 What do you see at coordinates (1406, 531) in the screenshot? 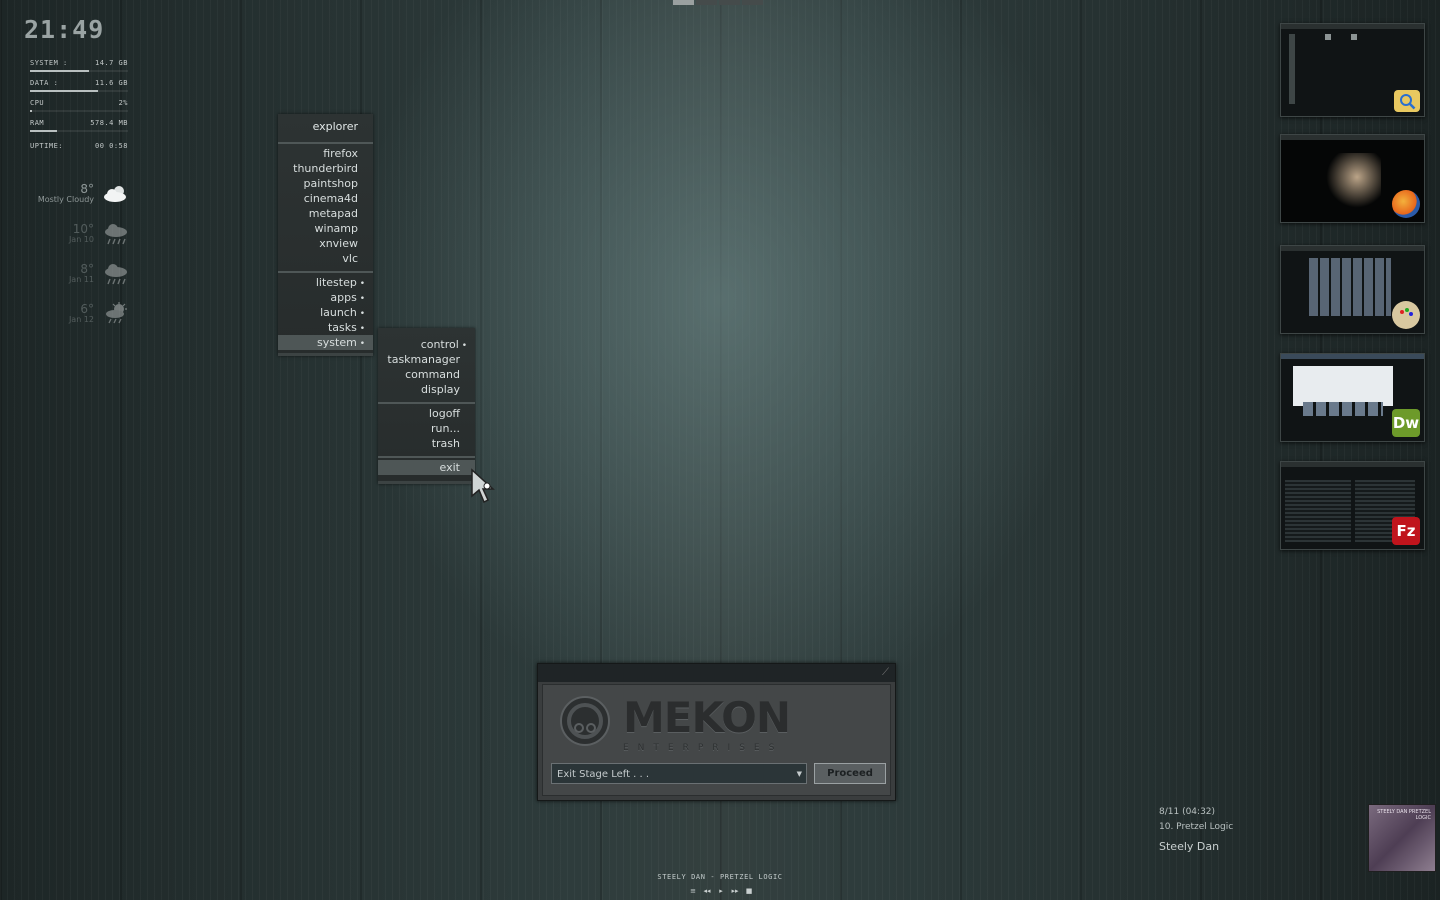
I see `filezilla-icon: Fz` at bounding box center [1406, 531].